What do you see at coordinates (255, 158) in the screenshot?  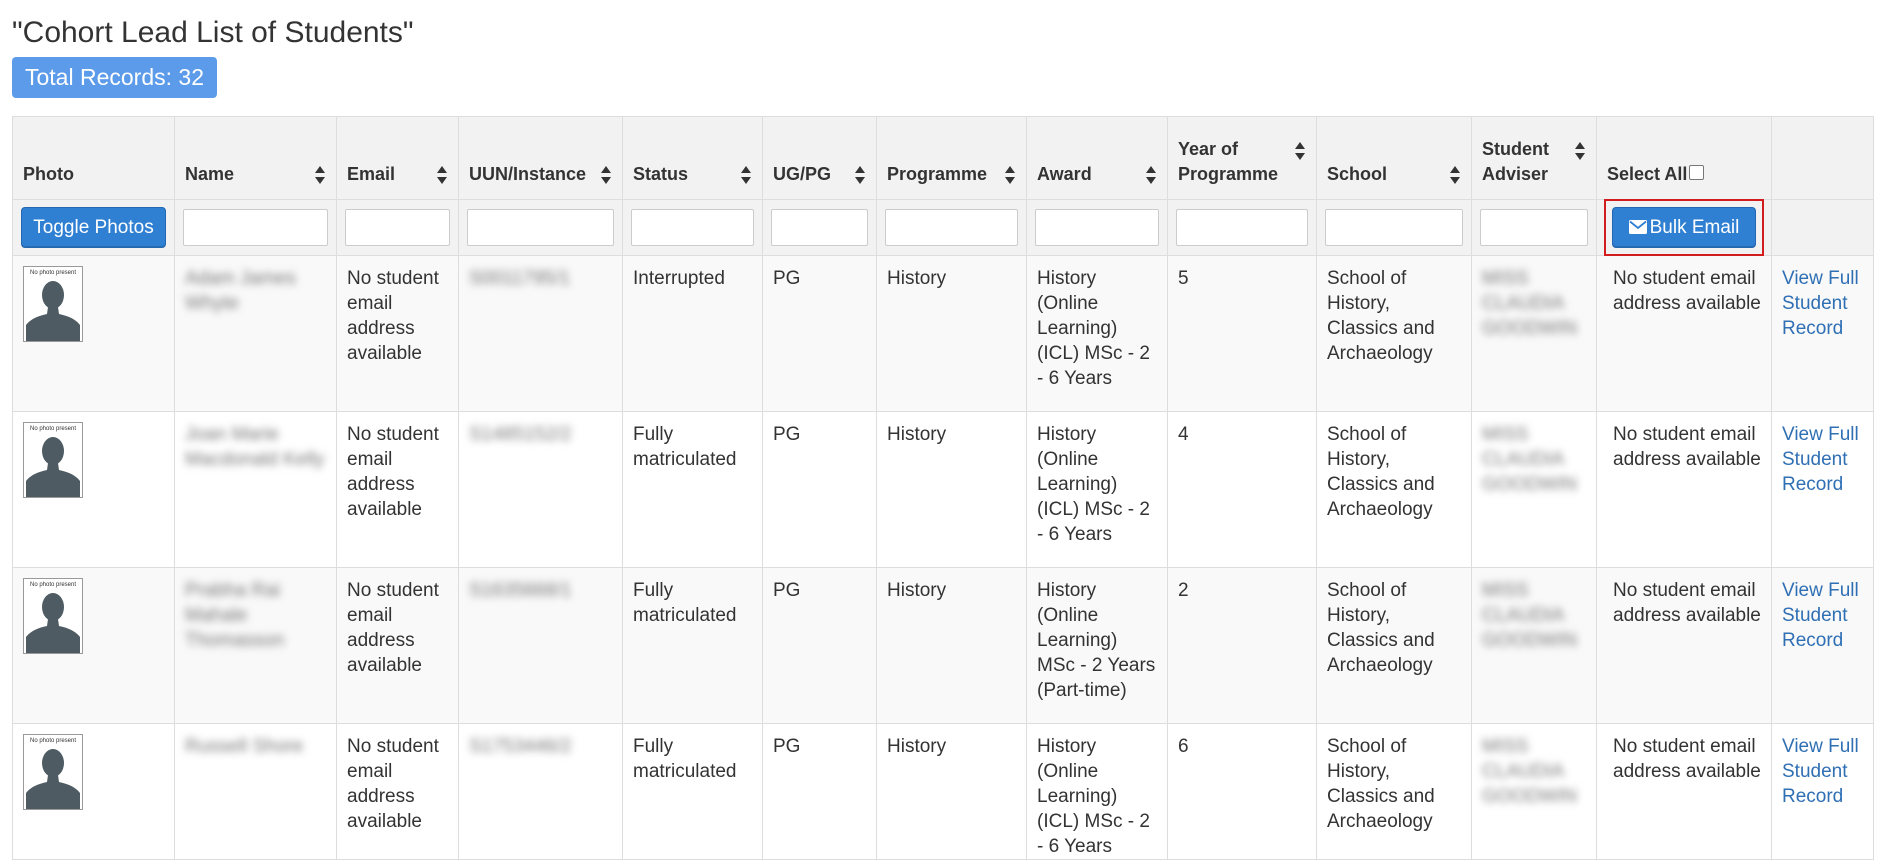 I see `col-header-name: Name` at bounding box center [255, 158].